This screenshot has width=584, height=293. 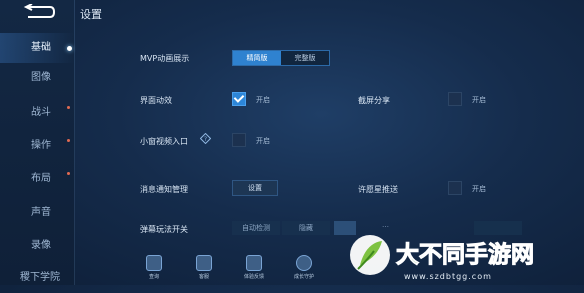 What do you see at coordinates (41, 245) in the screenshot?
I see `sidebar-item-label: 录像` at bounding box center [41, 245].